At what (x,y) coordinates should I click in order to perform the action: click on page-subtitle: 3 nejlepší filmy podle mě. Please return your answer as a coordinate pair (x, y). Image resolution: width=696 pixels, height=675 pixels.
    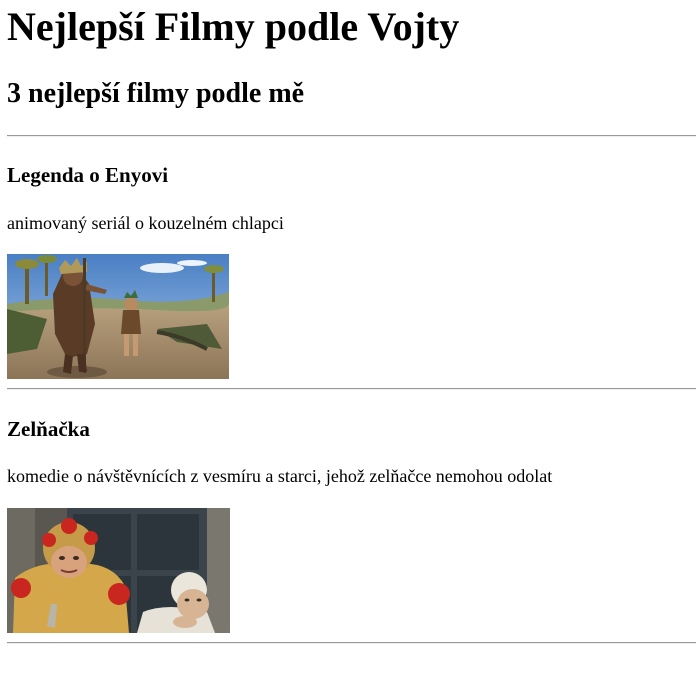
    Looking at the image, I should click on (156, 93).